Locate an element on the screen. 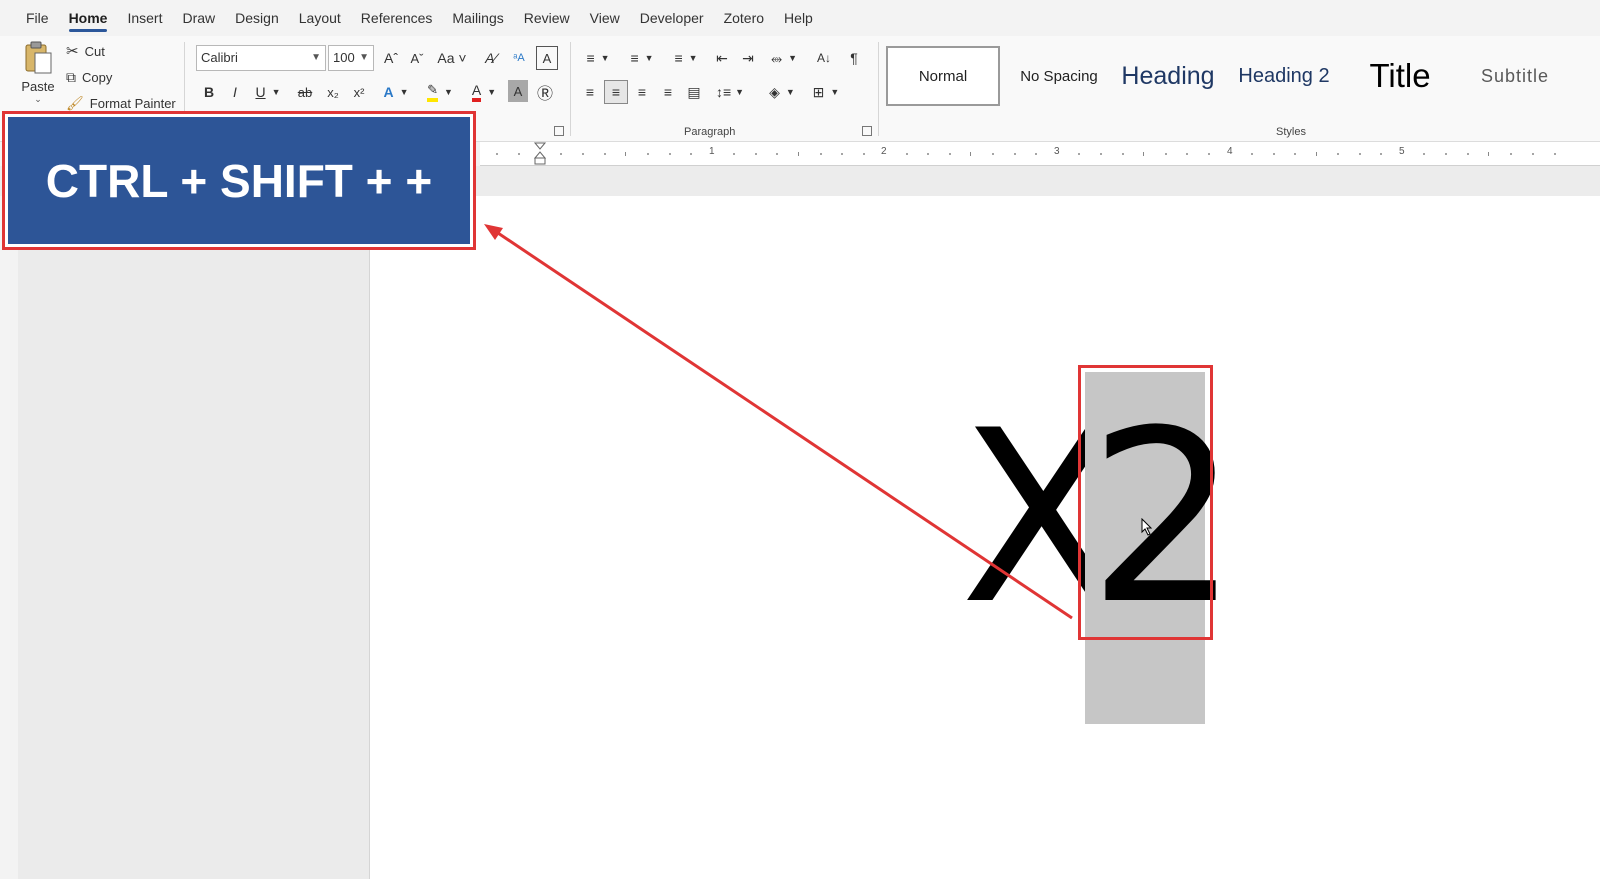 Image resolution: width=1600 pixels, height=879 pixels. shortcut-text: CTRL + SHIFT + + is located at coordinates (239, 180).